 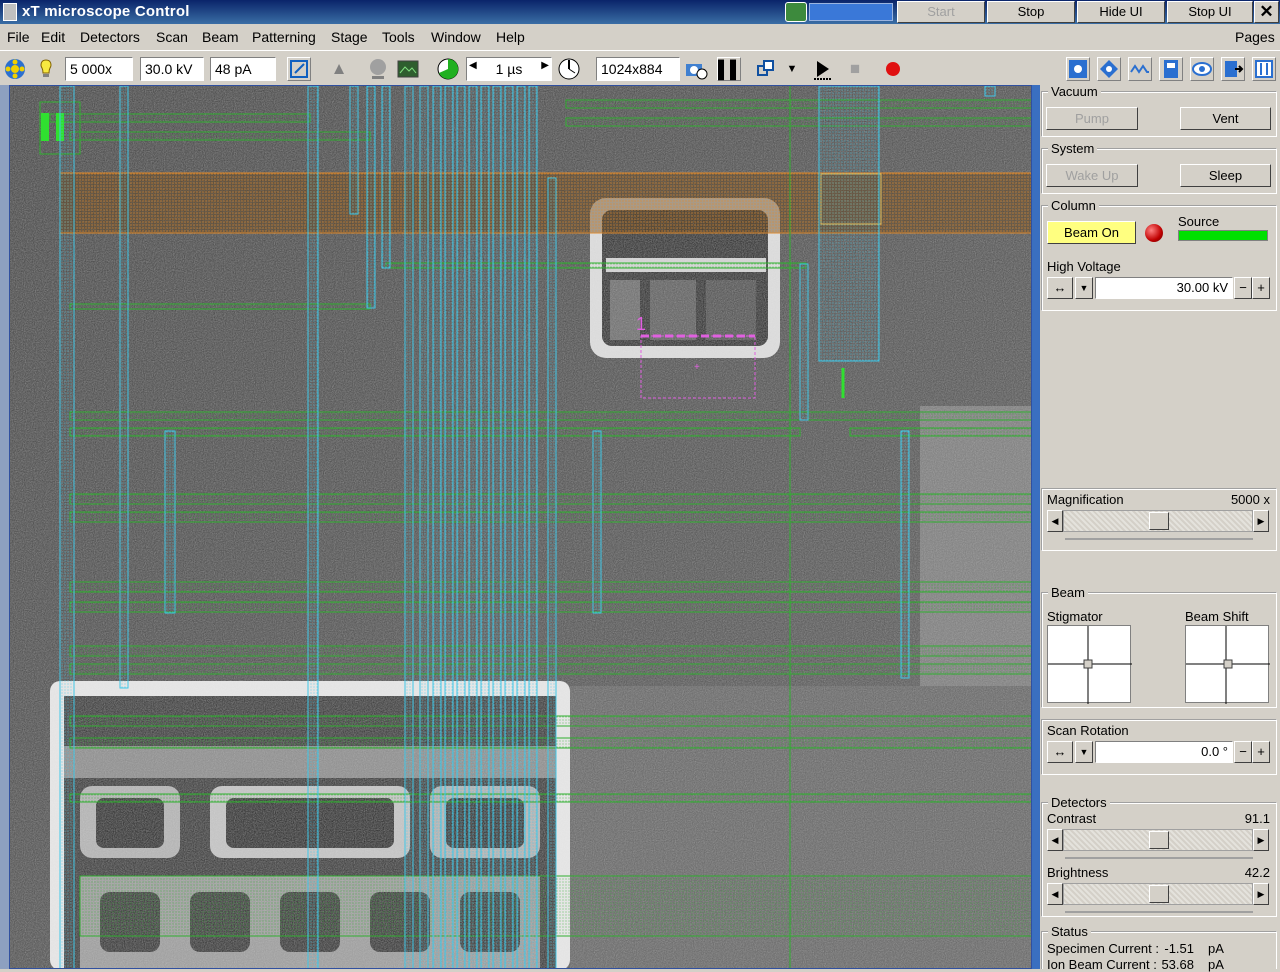 I want to click on specimen-current-unit: pA, so click(x=1216, y=948).